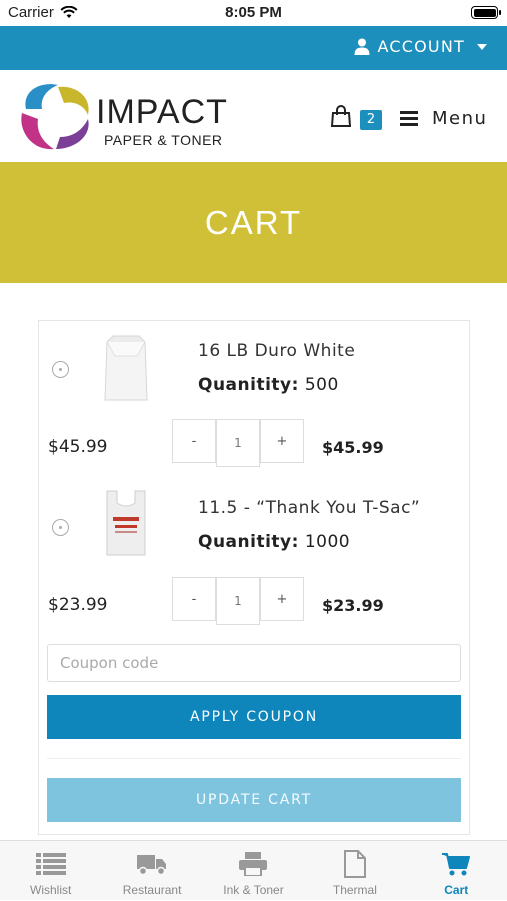 This screenshot has height=901, width=507. Describe the element at coordinates (309, 508) in the screenshot. I see `product-name: 11.5 - “Thank You T-Sac”` at that location.